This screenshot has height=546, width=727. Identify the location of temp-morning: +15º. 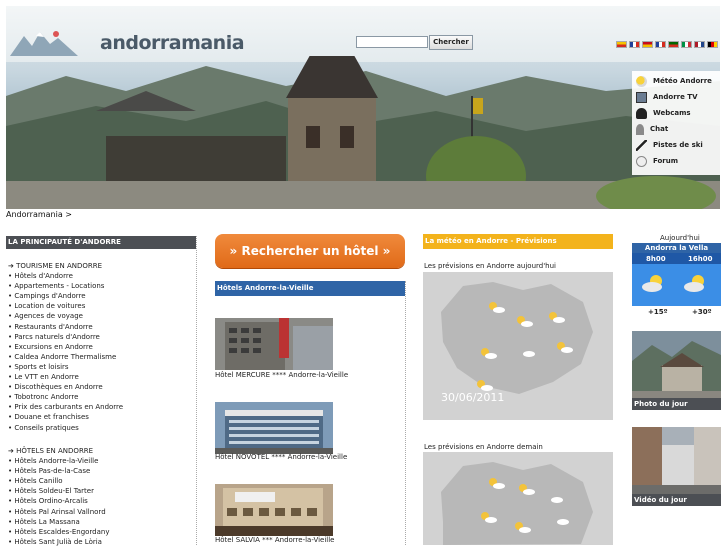
(658, 312).